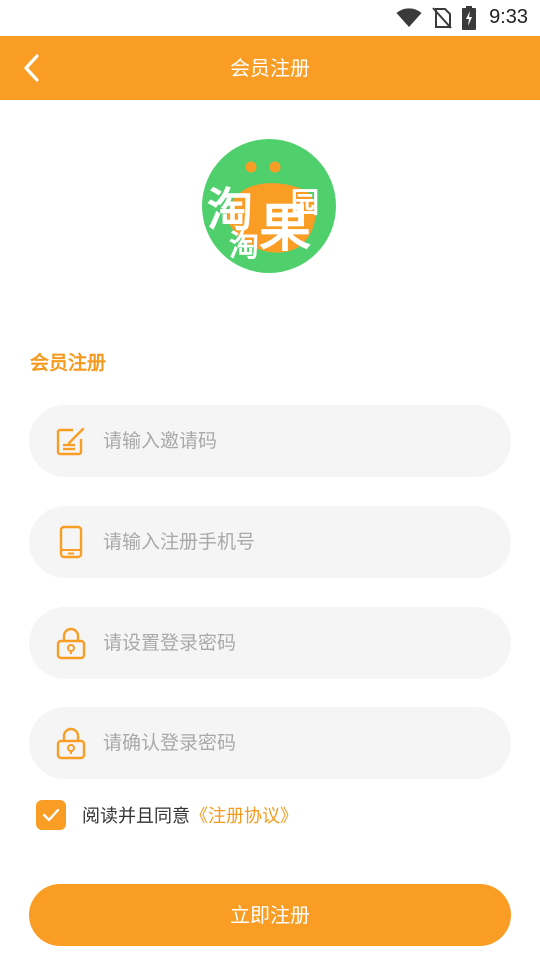  I want to click on battery-charging-icon, so click(469, 18).